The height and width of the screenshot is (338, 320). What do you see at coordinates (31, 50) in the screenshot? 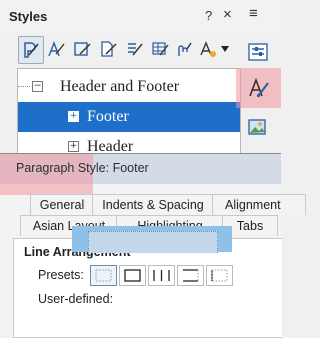
I see `paragraph-styles-icon` at bounding box center [31, 50].